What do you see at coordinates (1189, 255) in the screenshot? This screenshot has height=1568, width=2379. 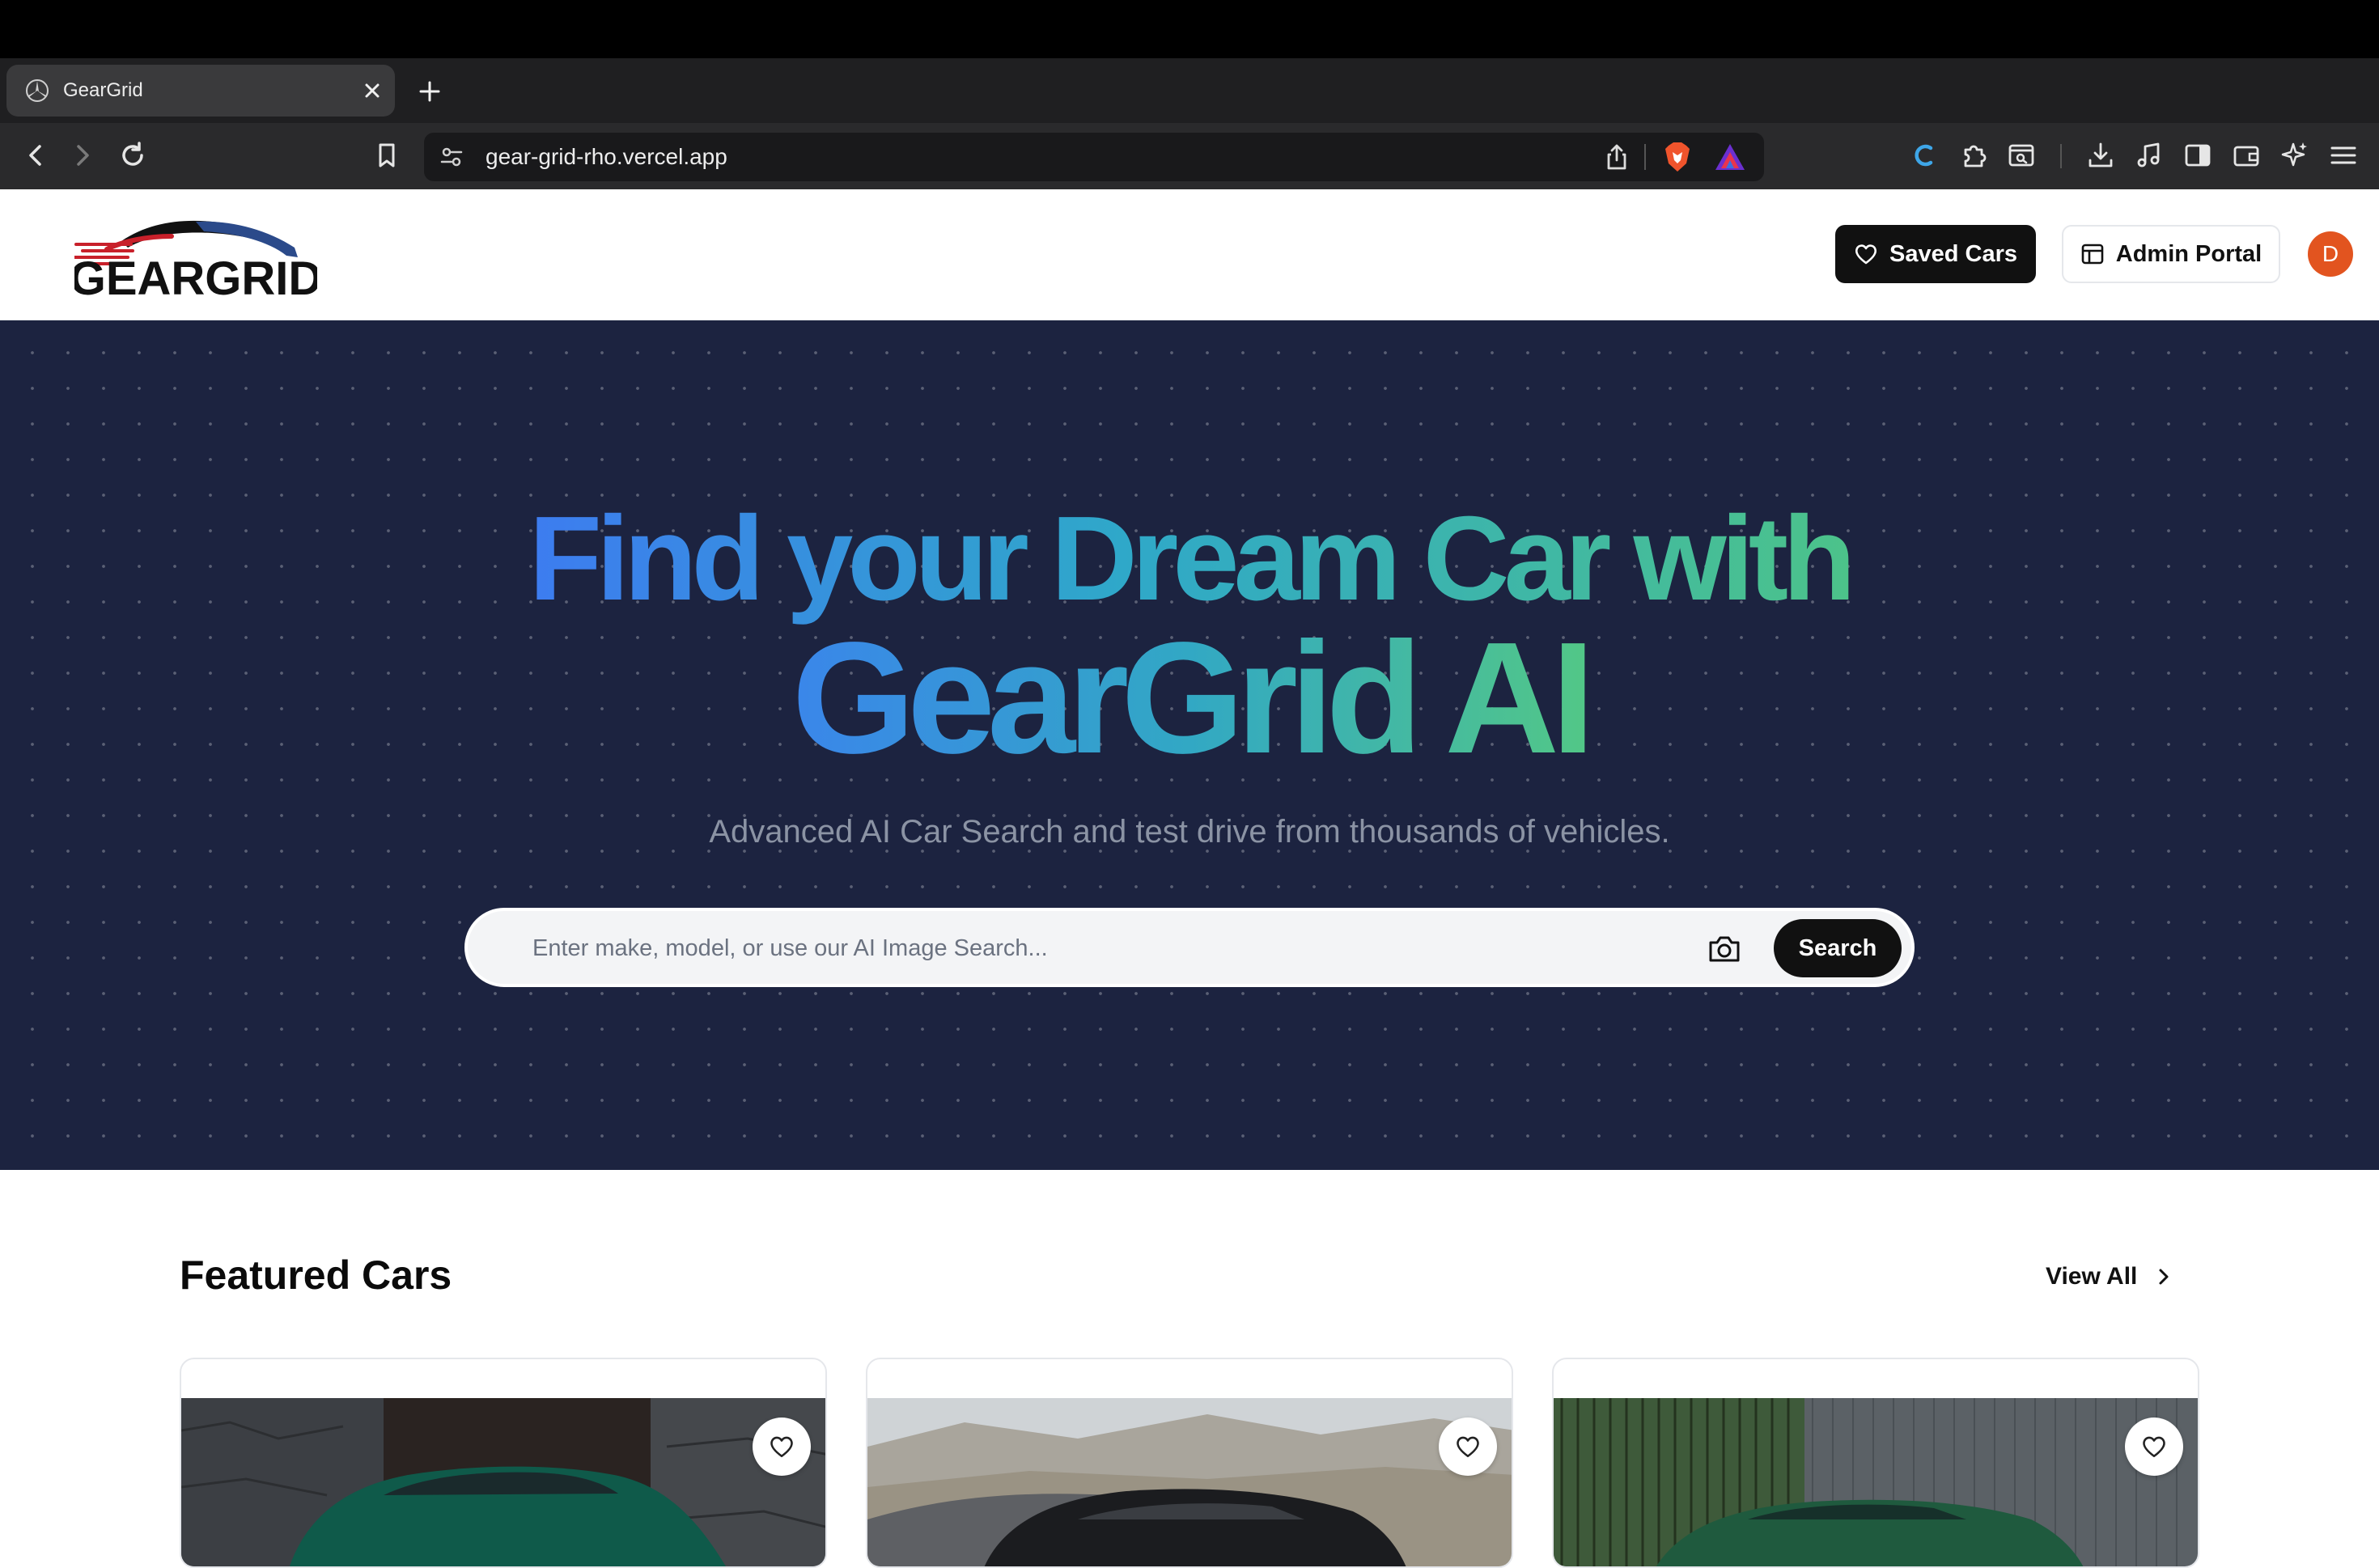 I see `site-header: GEARGRID Saved Cars Admin Portal D` at bounding box center [1189, 255].